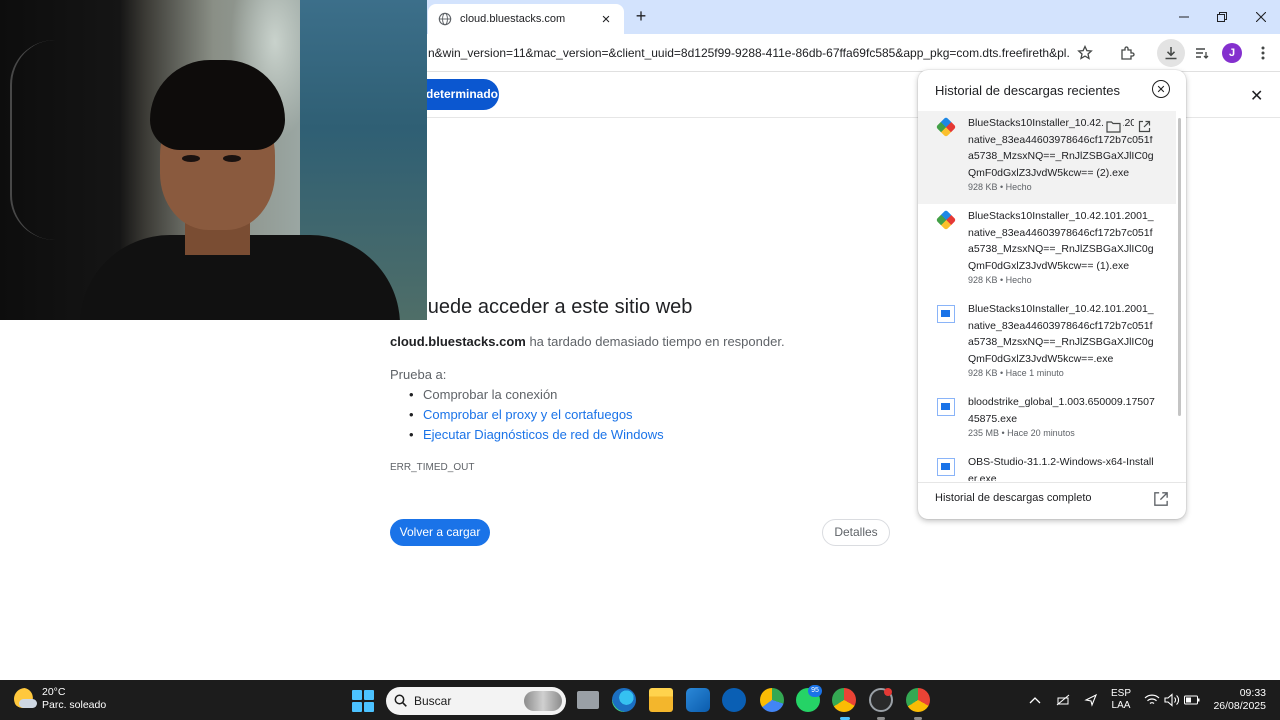  Describe the element at coordinates (445, 19) in the screenshot. I see `globe-icon` at that location.